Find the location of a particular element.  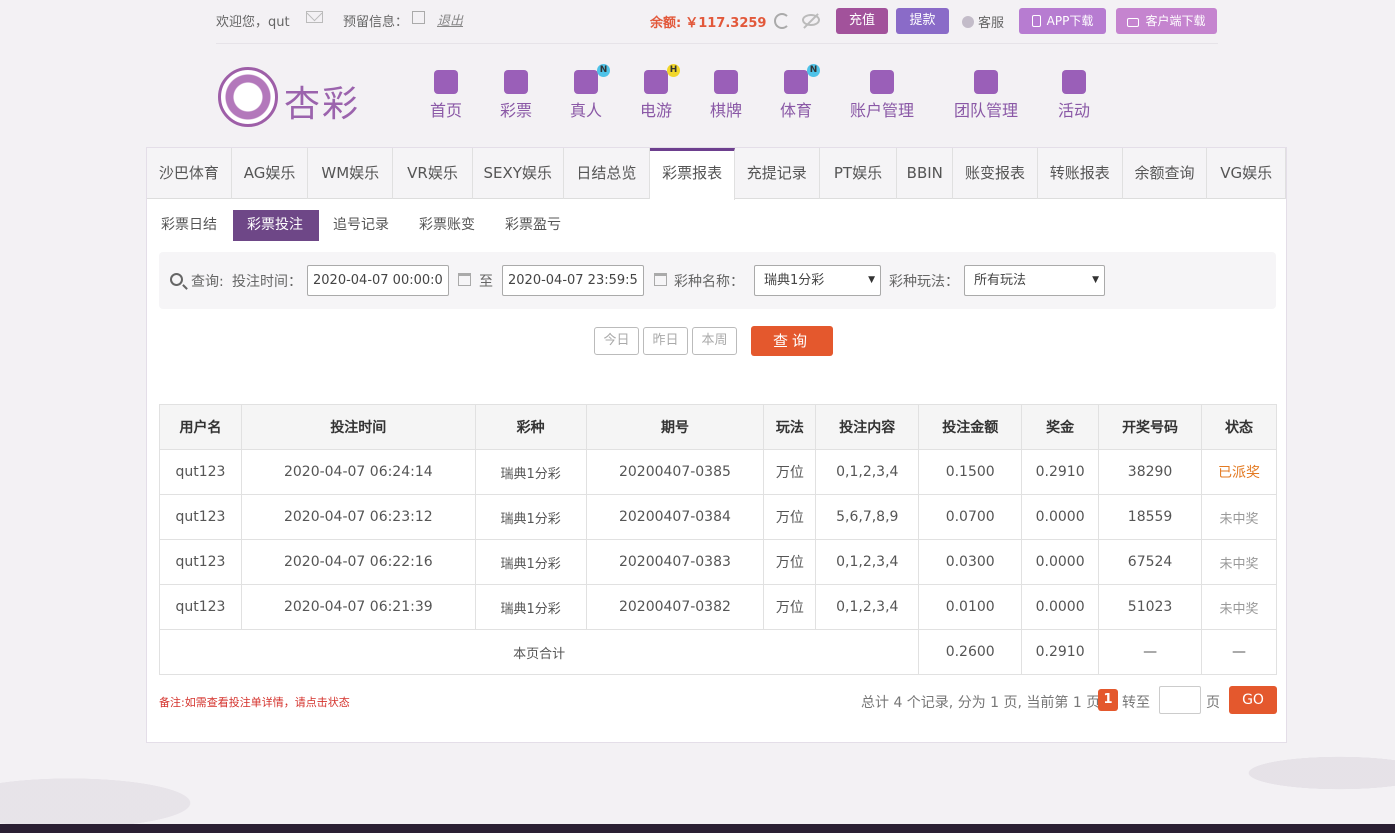

today-button: 今日 is located at coordinates (616, 341).